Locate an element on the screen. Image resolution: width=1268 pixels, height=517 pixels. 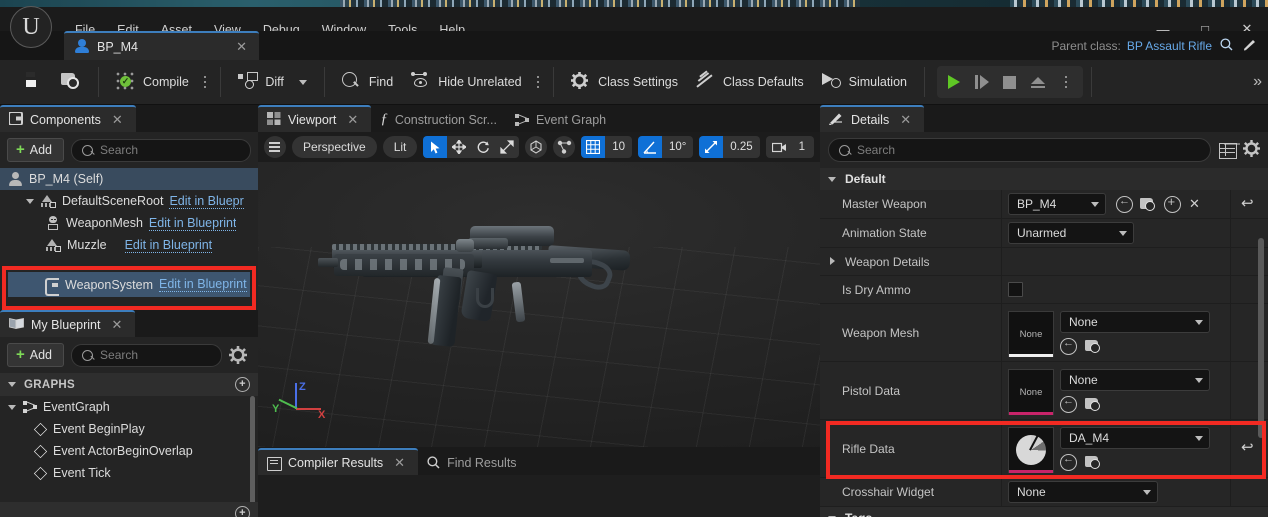
angle-snap-value: 10° is located at coordinates (677, 147).